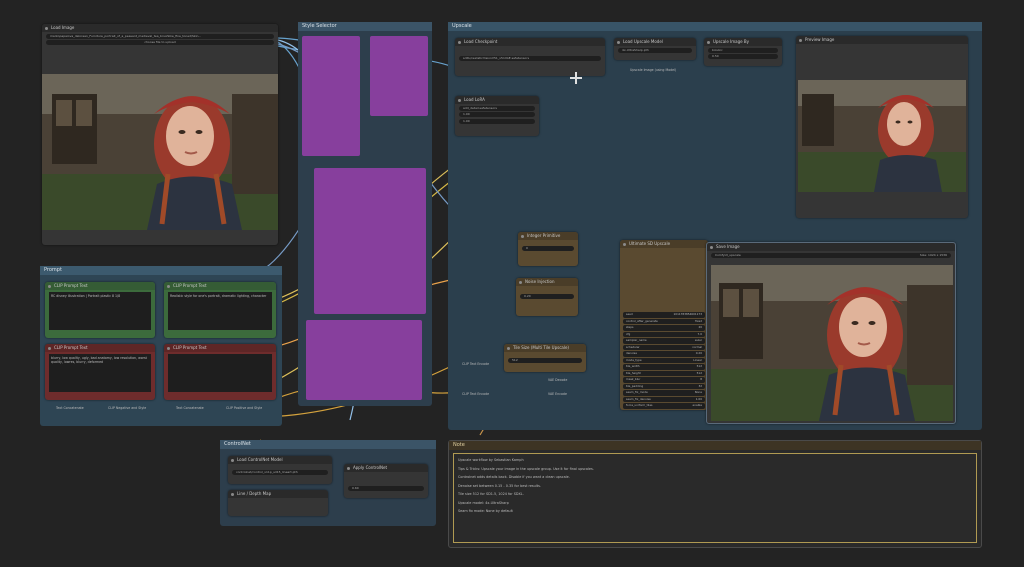  I want to click on apply-controlnet-node: Apply ControlNet 0.60, so click(386, 481).